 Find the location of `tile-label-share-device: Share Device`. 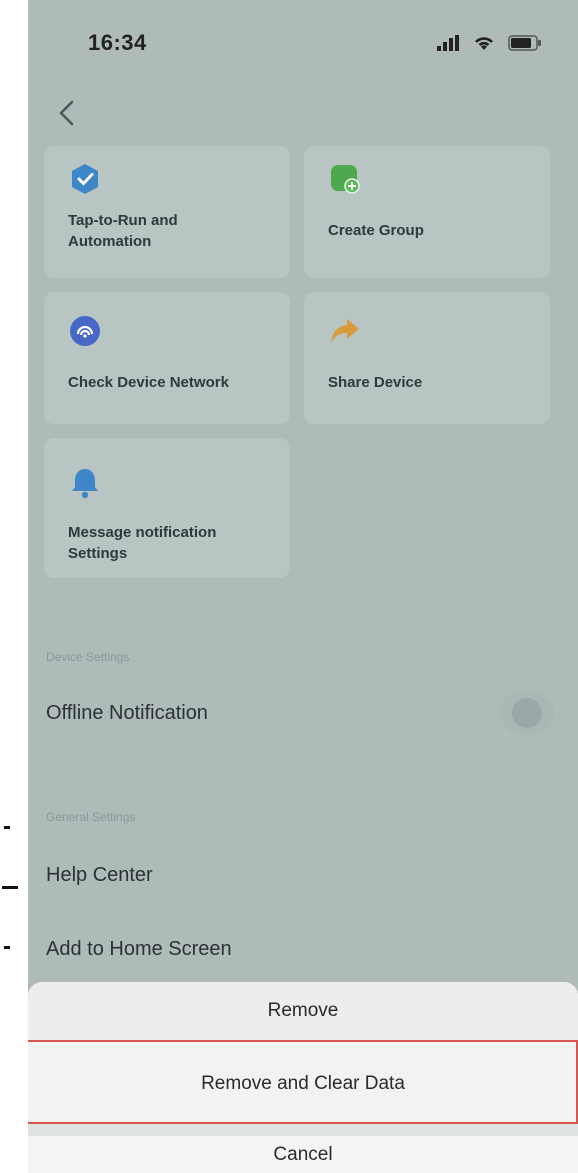

tile-label-share-device: Share Device is located at coordinates (375, 382).